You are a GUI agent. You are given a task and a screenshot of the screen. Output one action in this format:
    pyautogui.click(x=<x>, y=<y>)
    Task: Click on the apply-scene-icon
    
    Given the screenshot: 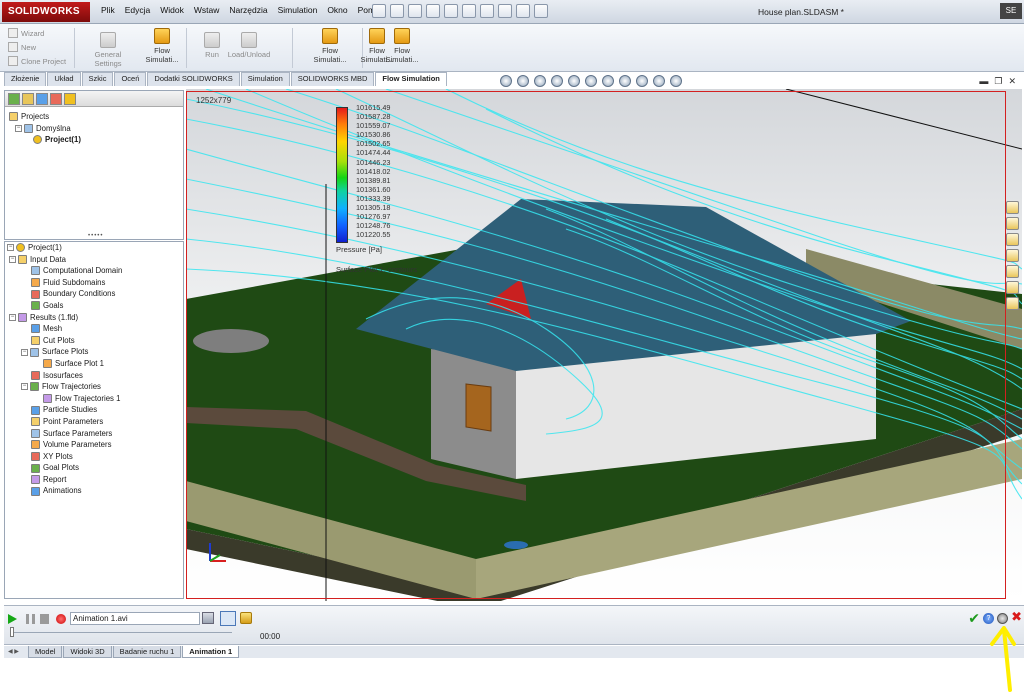 What is the action you would take?
    pyautogui.click(x=659, y=81)
    